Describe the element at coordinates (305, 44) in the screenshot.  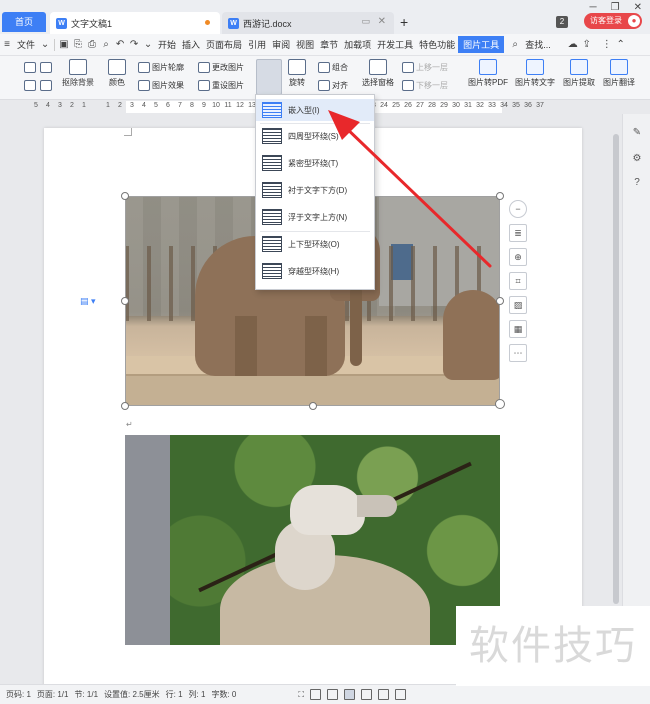
I see `menu-view: 视图` at that location.